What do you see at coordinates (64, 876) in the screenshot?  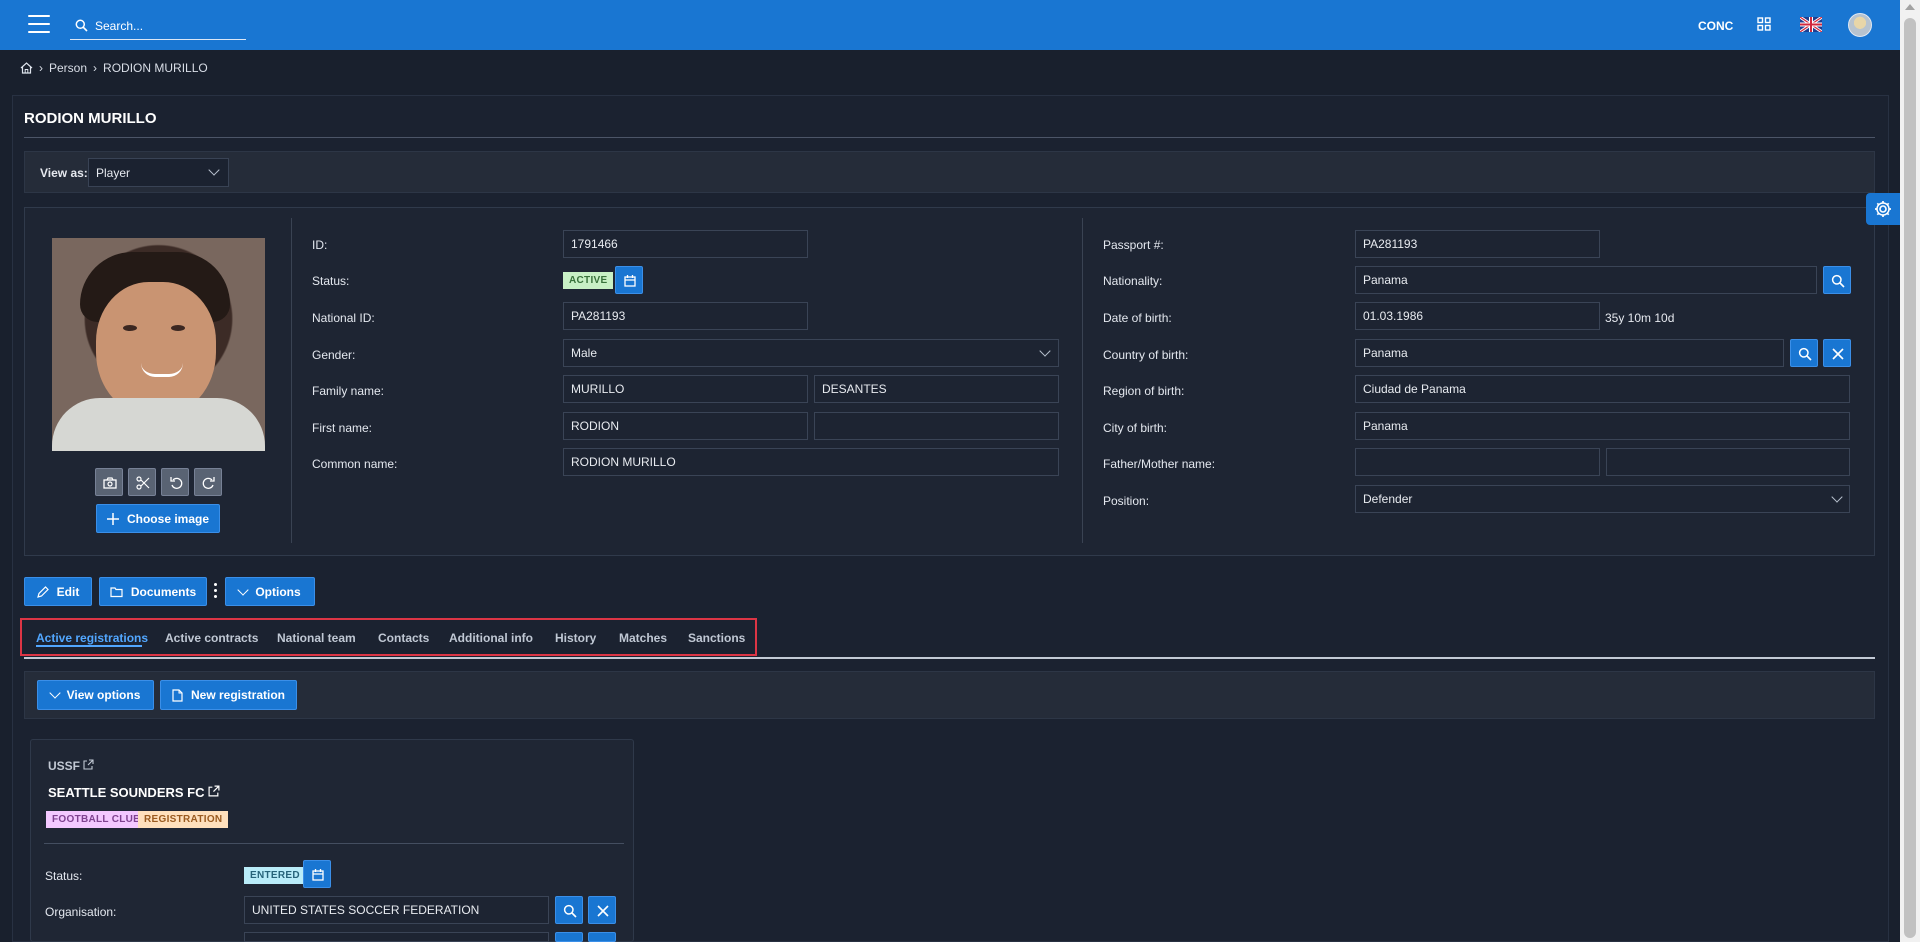 I see `registration-status-label: Status:` at bounding box center [64, 876].